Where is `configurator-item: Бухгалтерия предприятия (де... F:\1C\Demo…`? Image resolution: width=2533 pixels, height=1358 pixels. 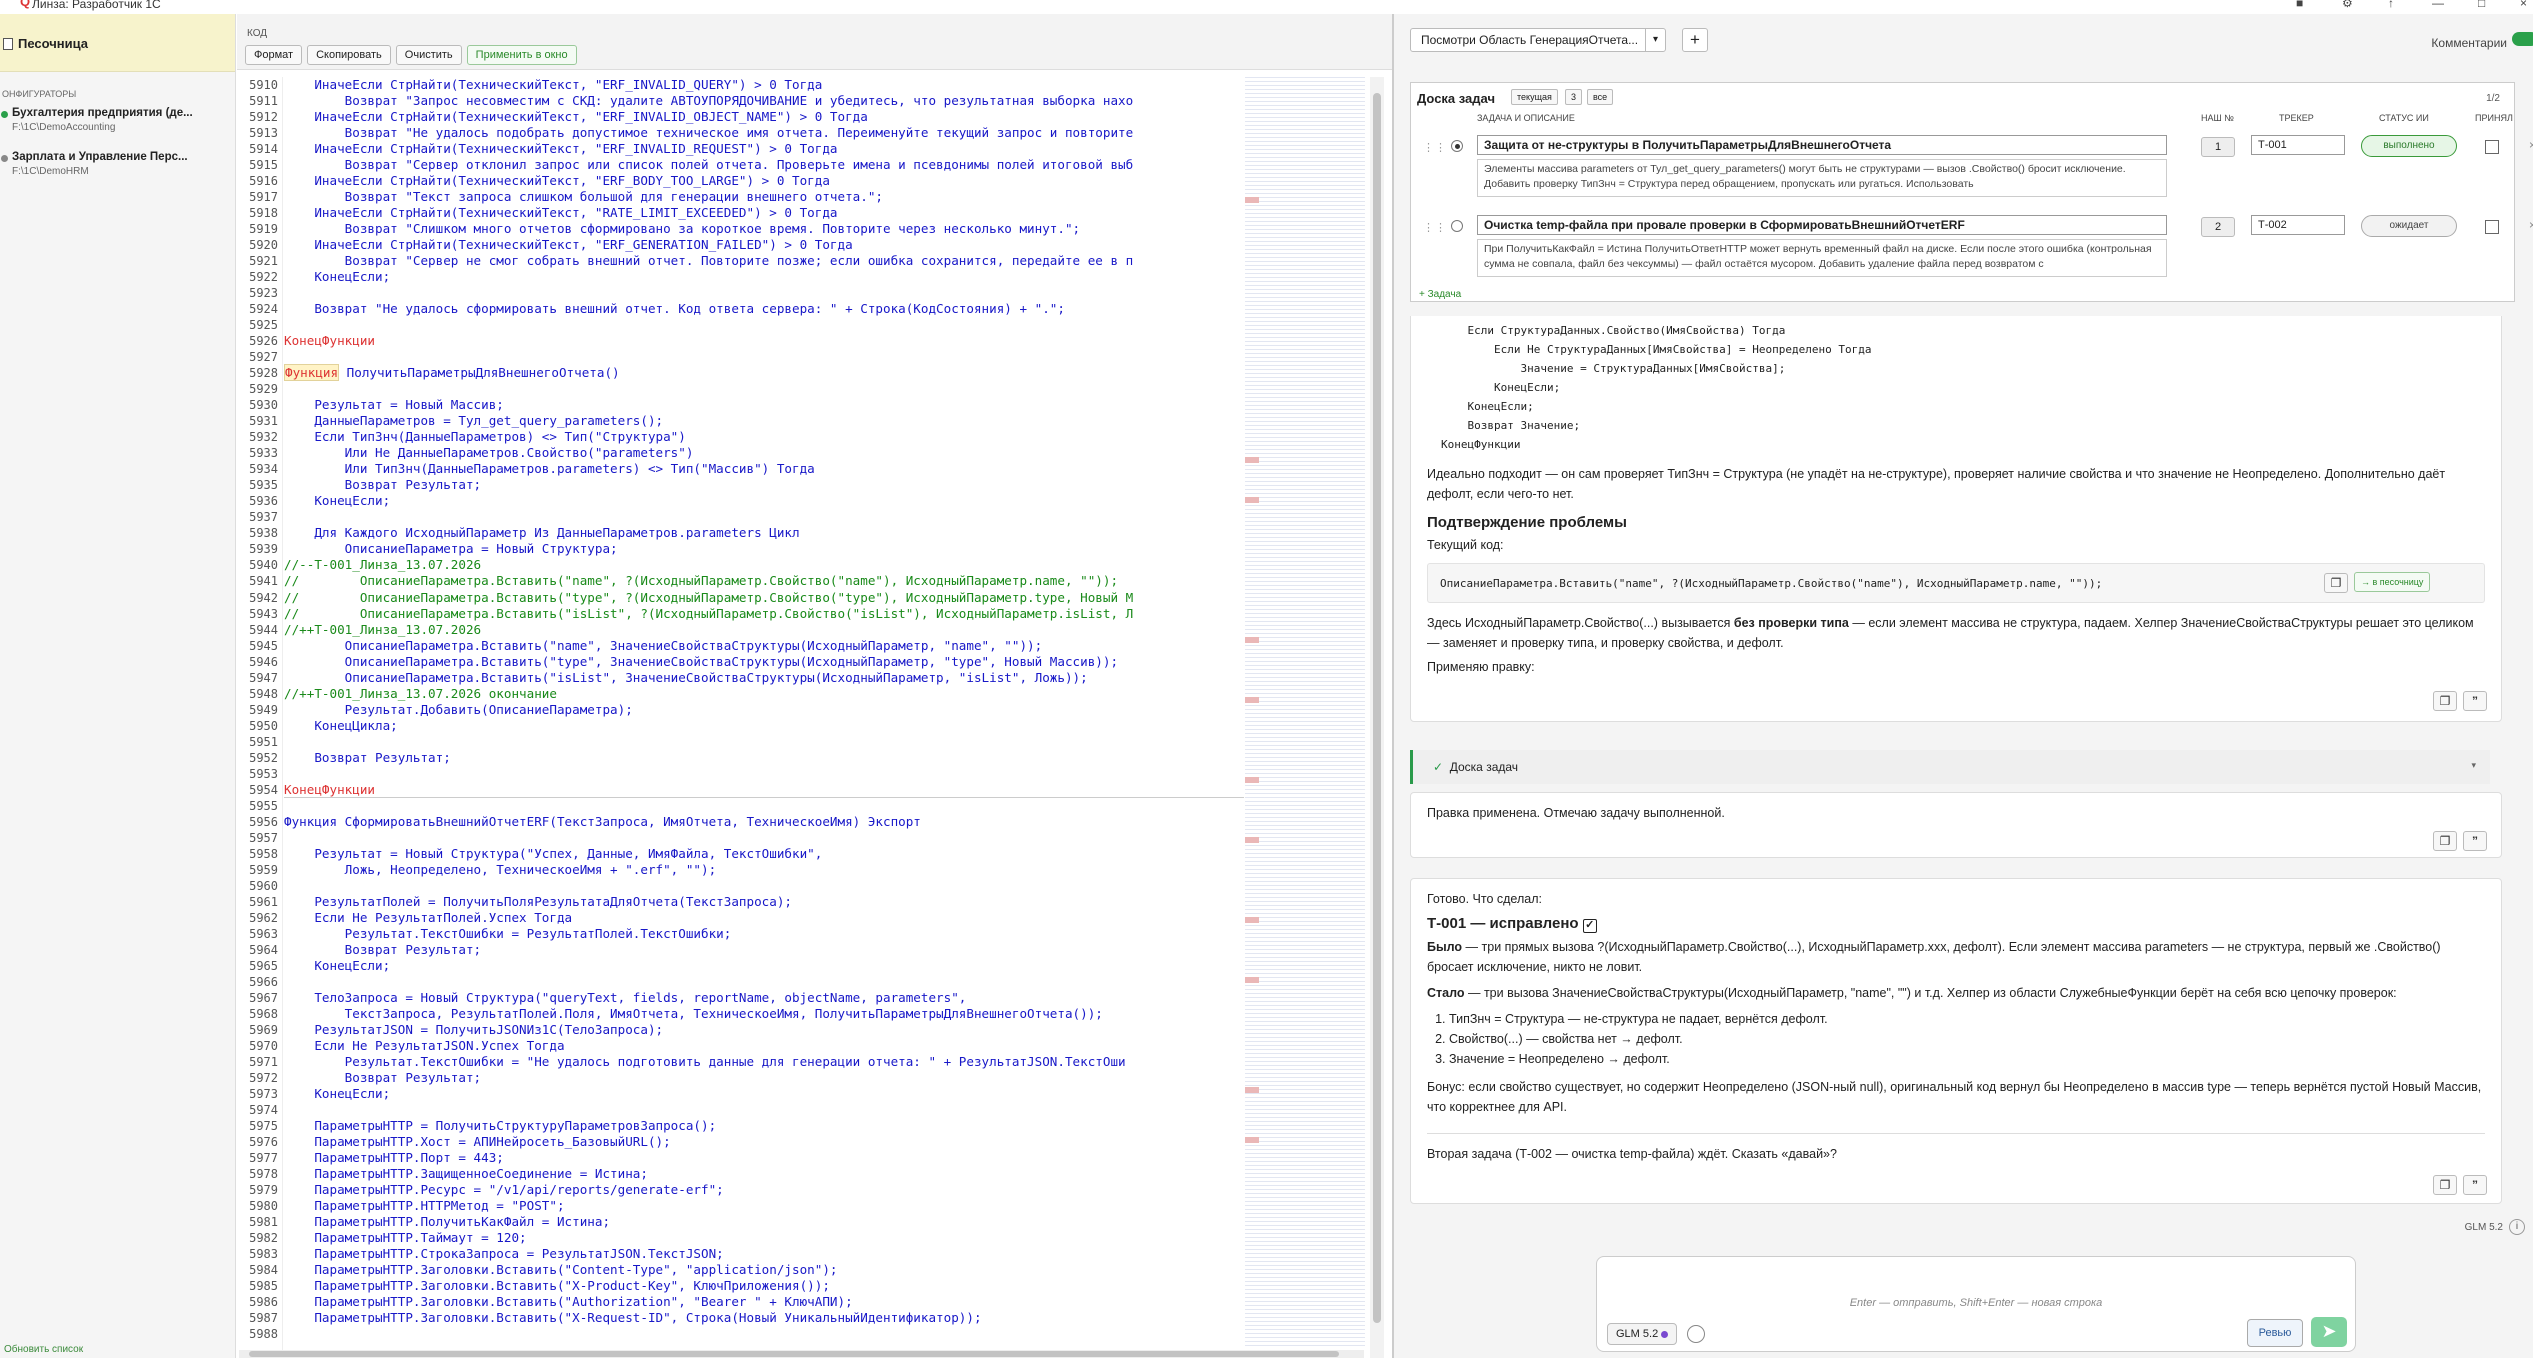
configurator-item: Бухгалтерия предприятия (де... F:\1C\Demo… is located at coordinates (117, 120).